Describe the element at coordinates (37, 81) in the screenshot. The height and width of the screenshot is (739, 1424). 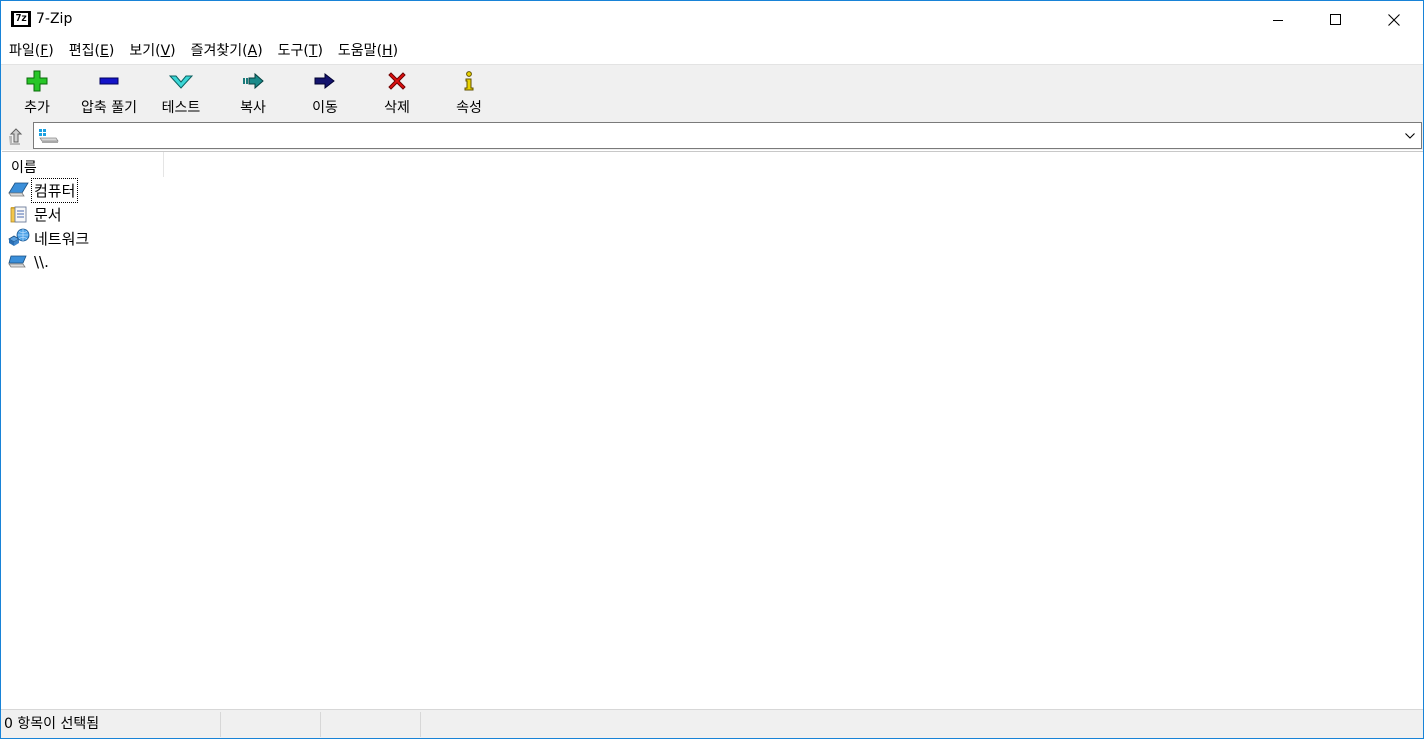
I see `plus-icon` at that location.